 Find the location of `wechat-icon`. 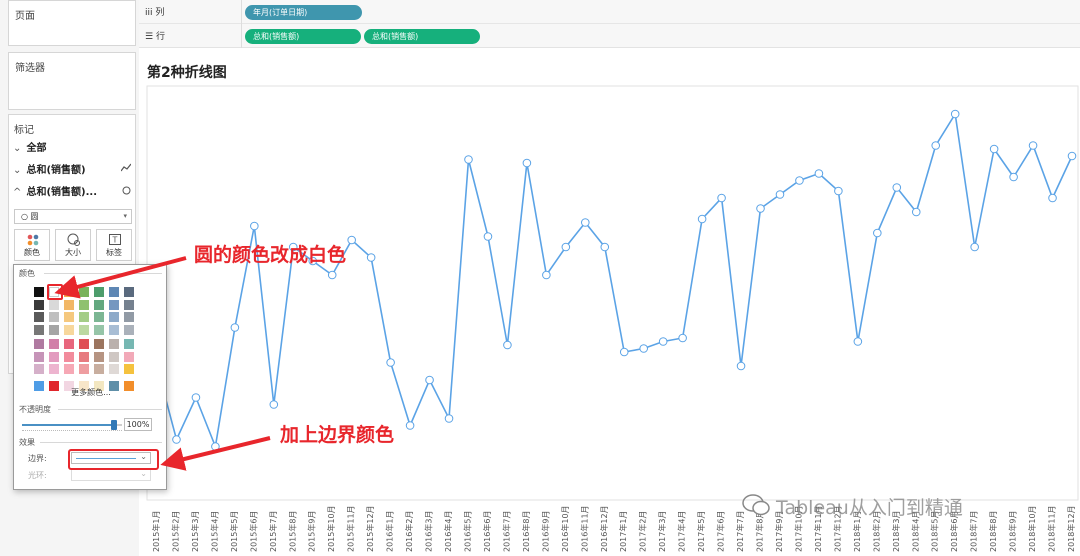

wechat-icon is located at coordinates (756, 505).